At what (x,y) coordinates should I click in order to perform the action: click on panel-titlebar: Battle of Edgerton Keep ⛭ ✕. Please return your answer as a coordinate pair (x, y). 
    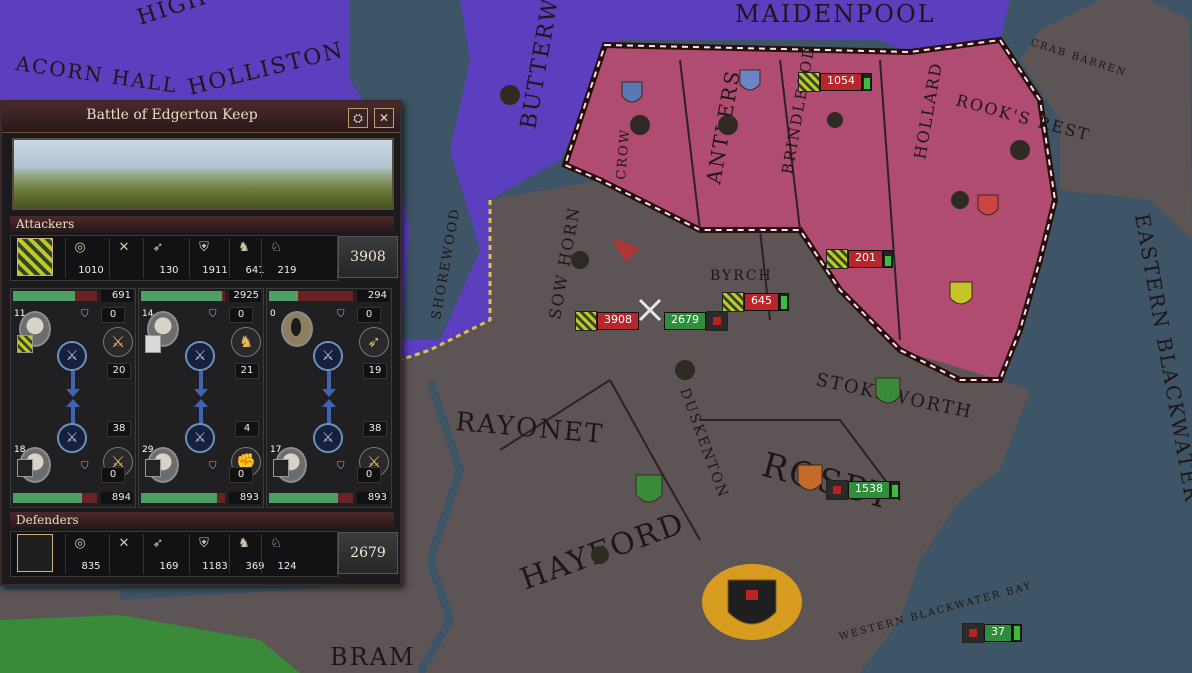
    Looking at the image, I should click on (201, 117).